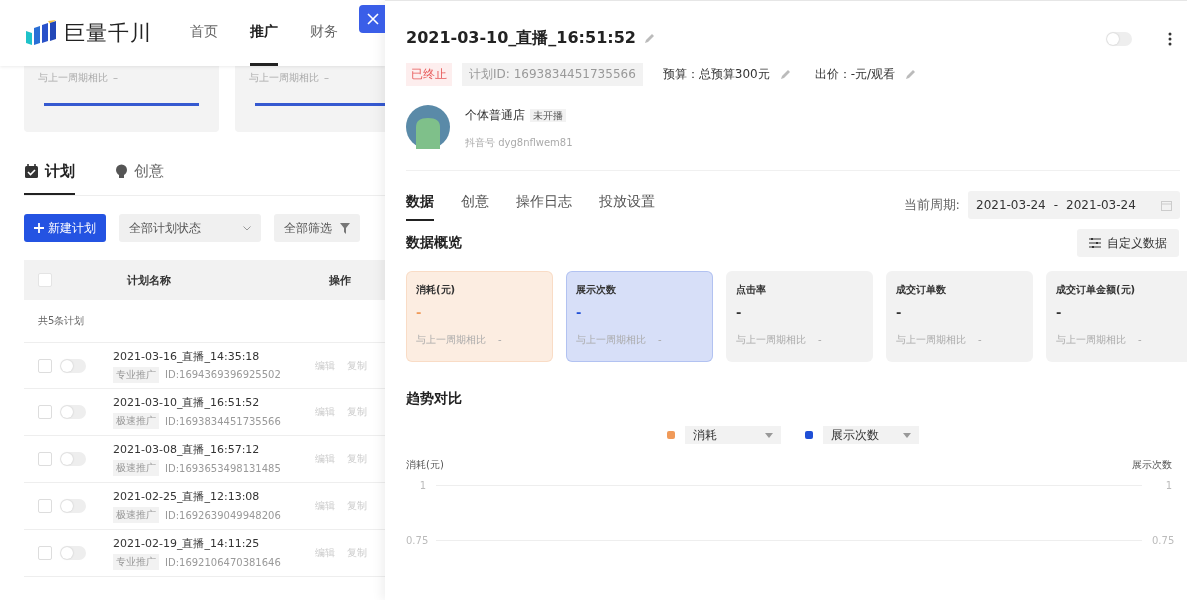 The width and height of the screenshot is (1187, 600). Describe the element at coordinates (45, 280) in the screenshot. I see `select-all-checkbox` at that location.